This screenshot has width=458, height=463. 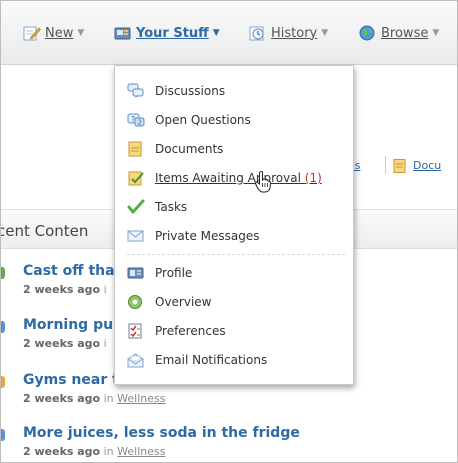 I want to click on list-item-title: Cast off tha, so click(x=69, y=271).